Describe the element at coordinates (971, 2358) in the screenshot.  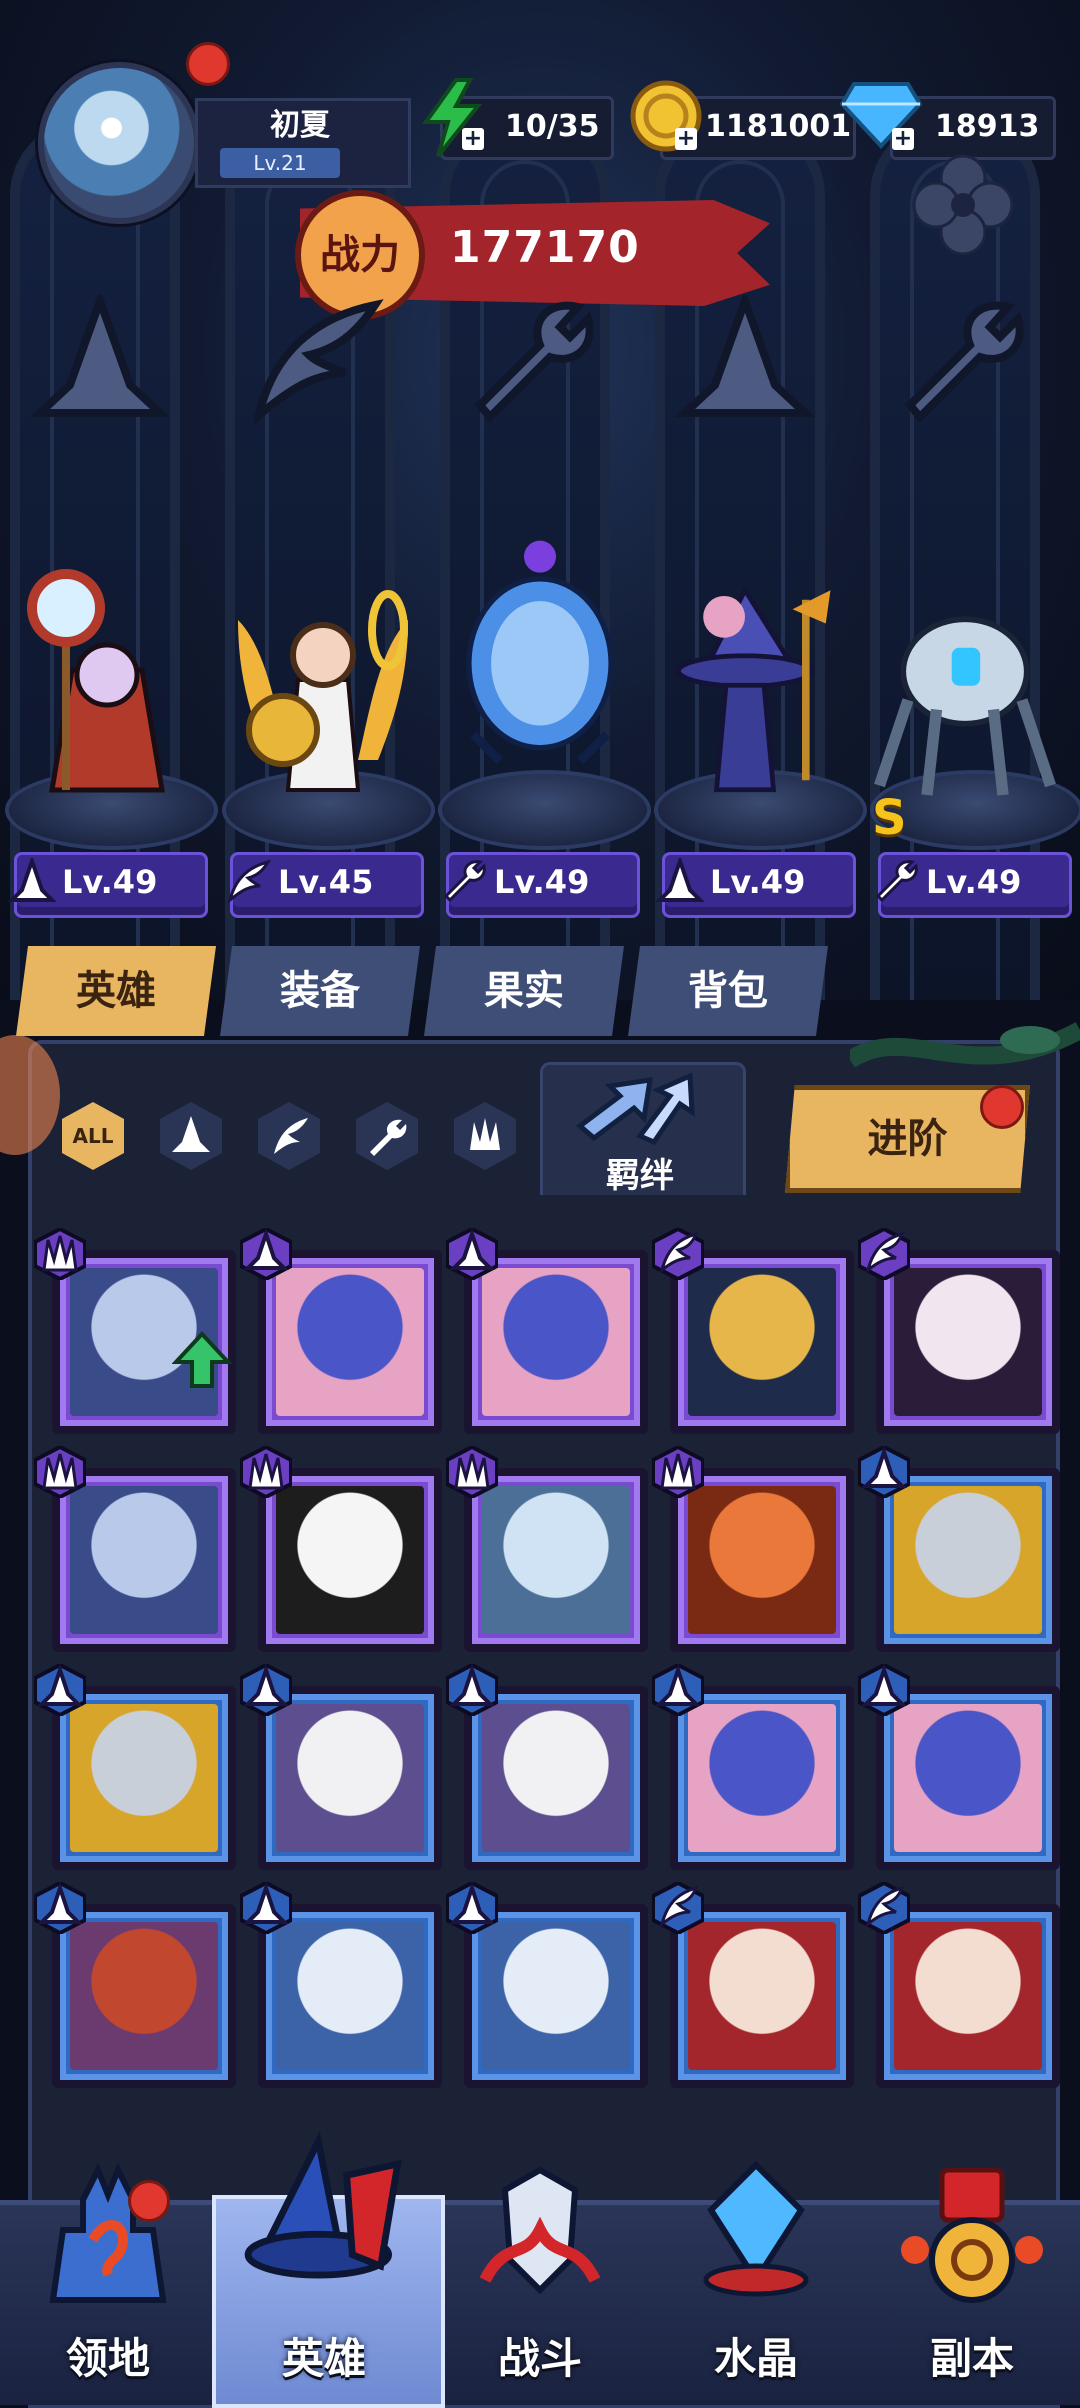
I see `nav-label: 副本` at that location.